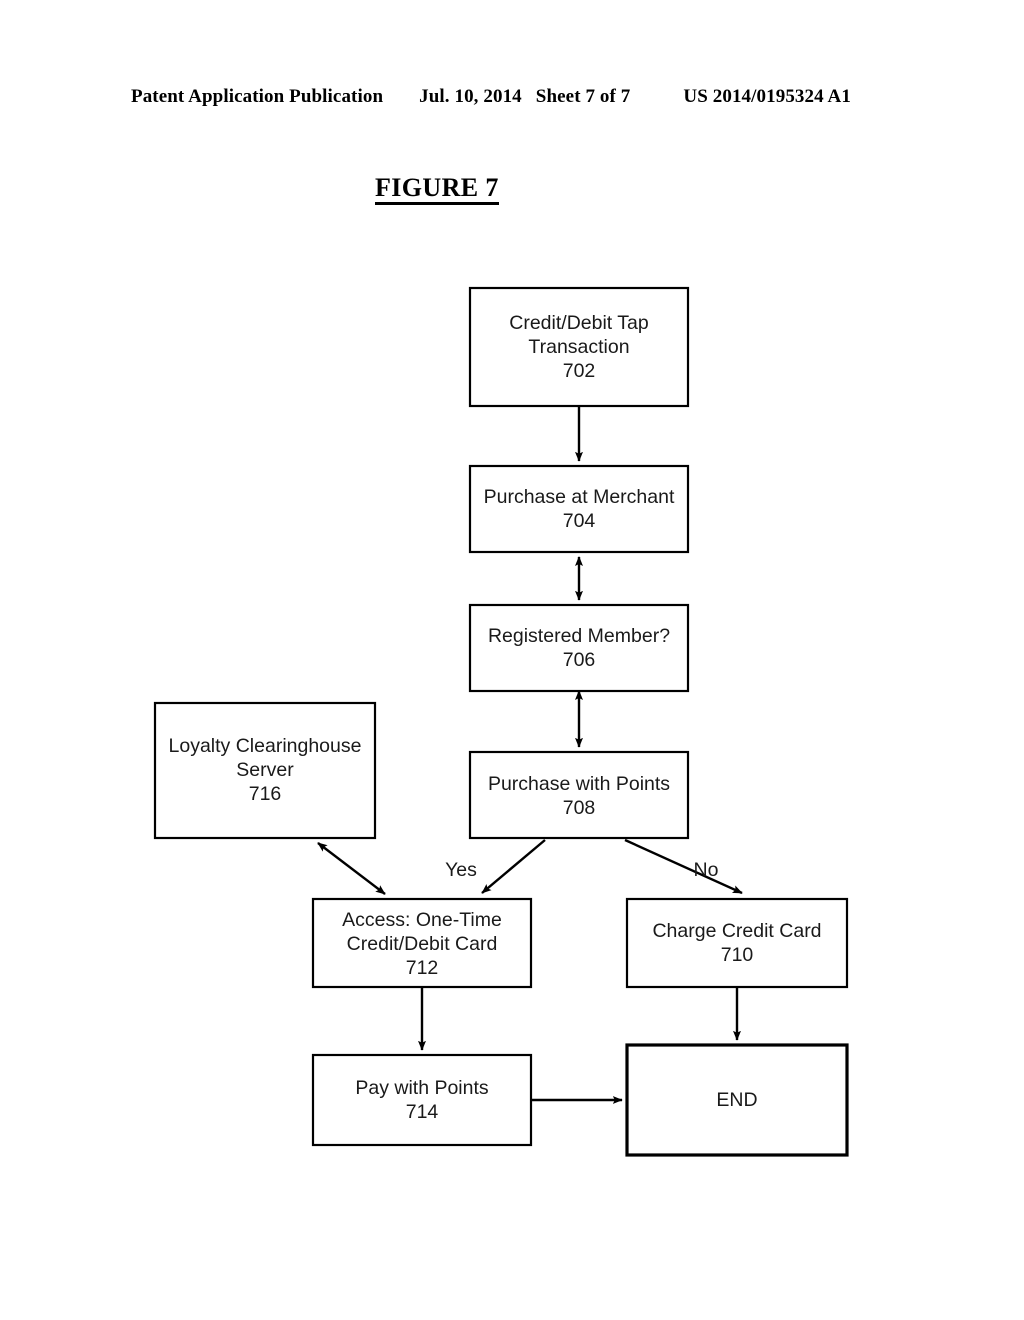 The image size is (1024, 1320). I want to click on node-702: Credit/Debit Tap Transaction 702, so click(579, 347).